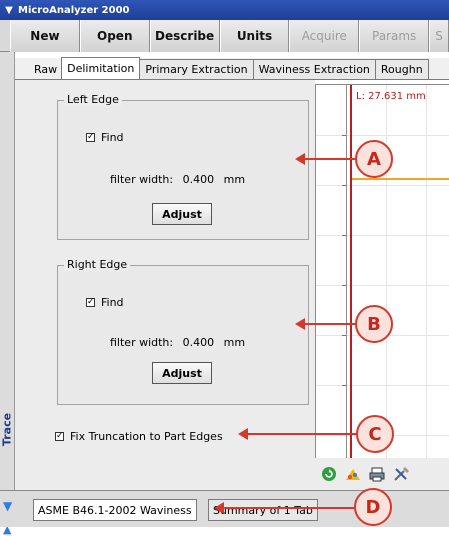 This screenshot has height=536, width=449. Describe the element at coordinates (182, 373) in the screenshot. I see `right-edge-adjust-button: Adjust` at that location.